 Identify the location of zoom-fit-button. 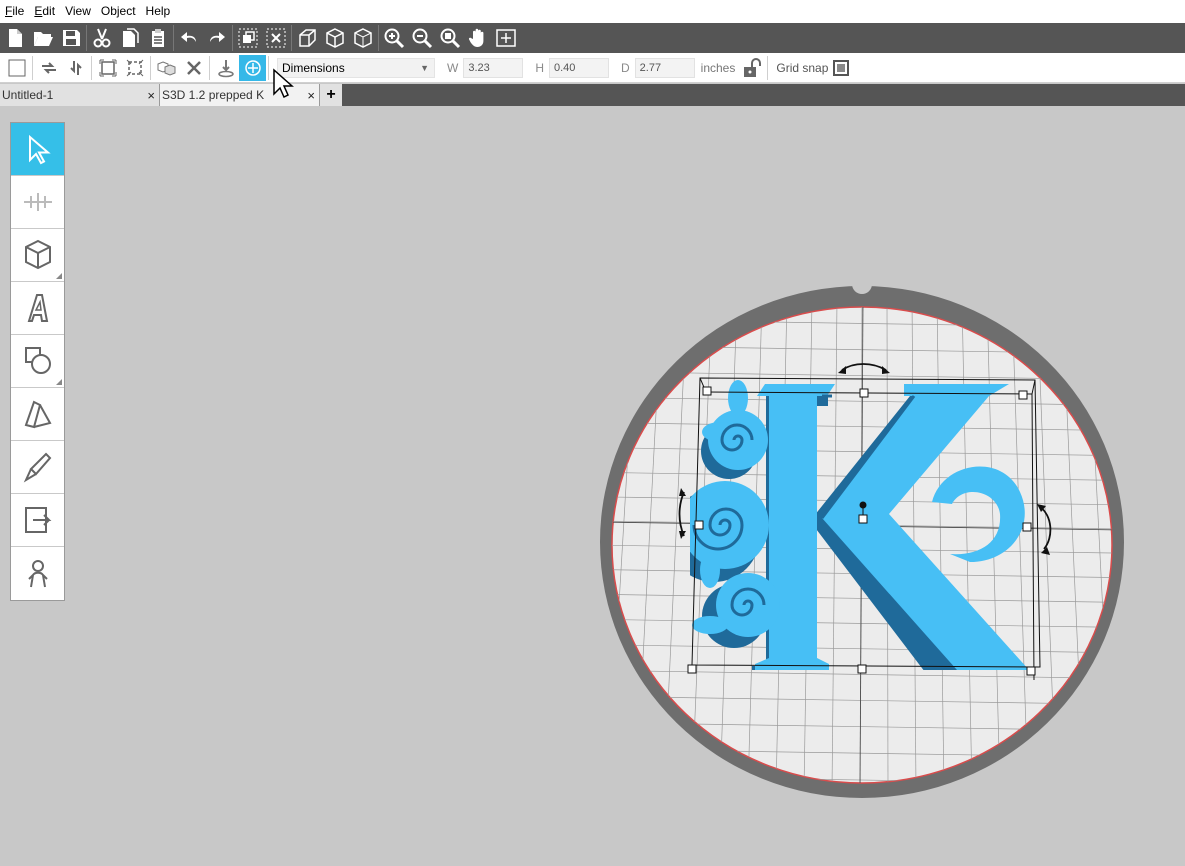
(450, 38).